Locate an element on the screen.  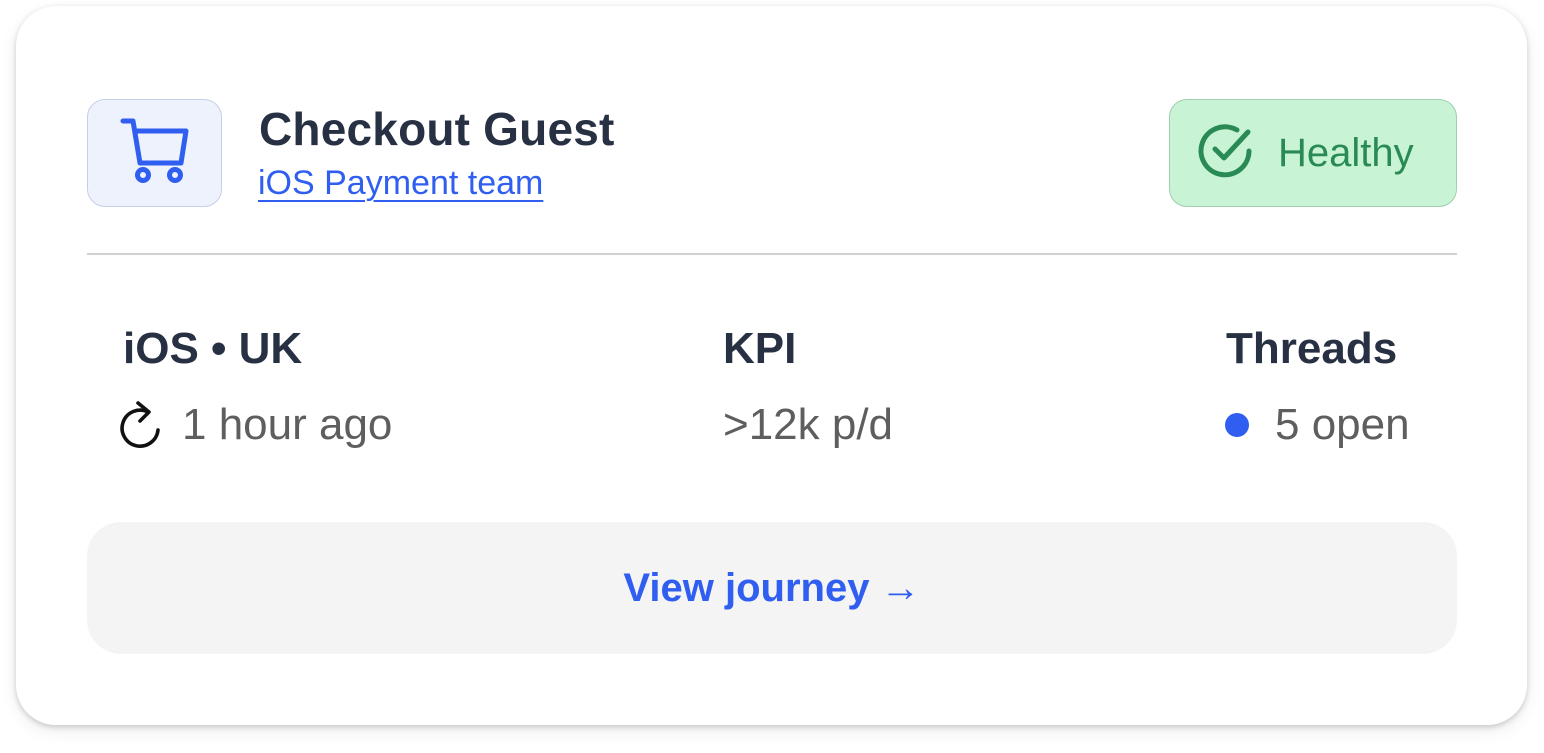
threads-value: 5 open is located at coordinates (1317, 425).